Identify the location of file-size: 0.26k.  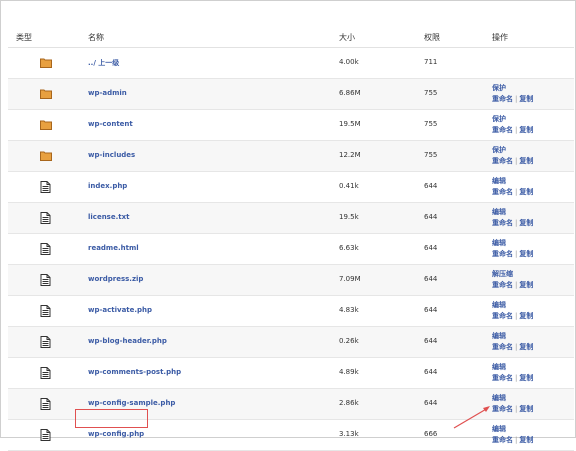
(349, 341).